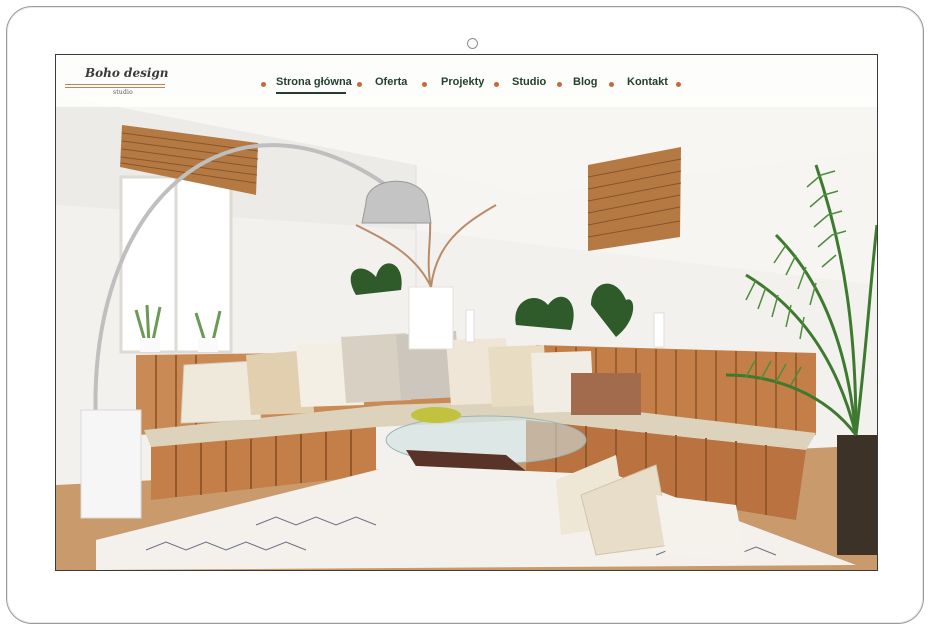  What do you see at coordinates (311, 93) in the screenshot?
I see `active-nav-underline` at bounding box center [311, 93].